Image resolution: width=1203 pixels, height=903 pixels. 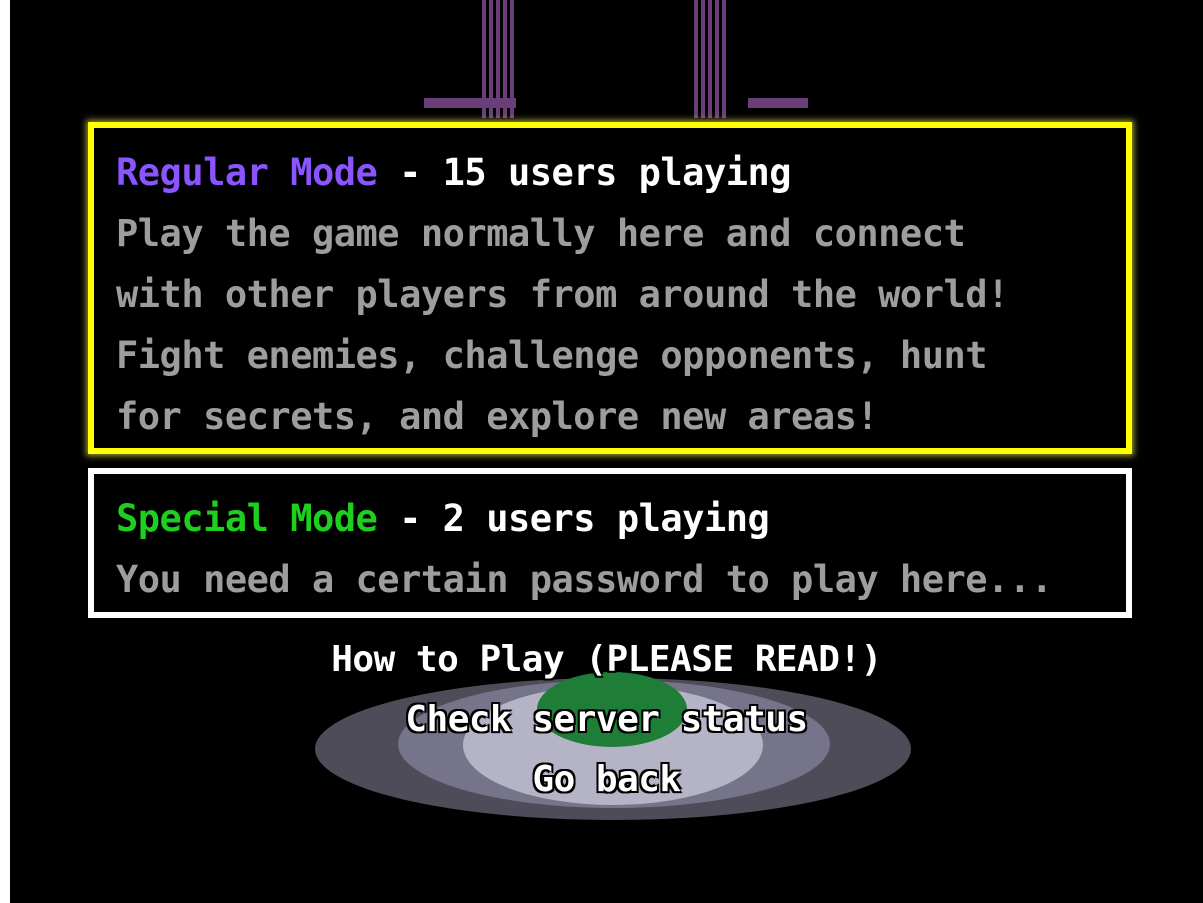 I want to click on regular-mode-description-line: for secrets, and explore new areas!, so click(x=497, y=416).